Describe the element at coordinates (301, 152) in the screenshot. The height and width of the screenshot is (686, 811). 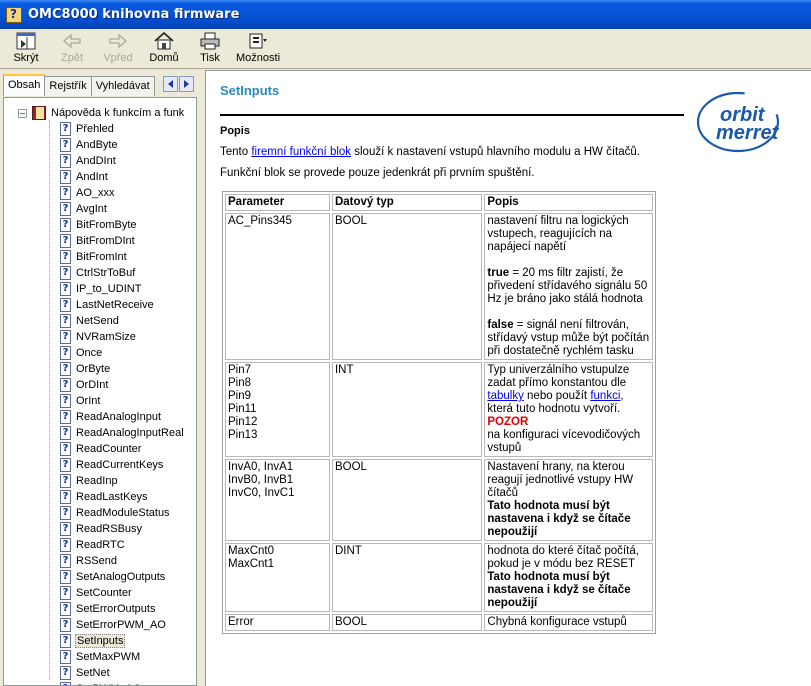
I see `company-function-block-link: firemní funkční blok` at that location.